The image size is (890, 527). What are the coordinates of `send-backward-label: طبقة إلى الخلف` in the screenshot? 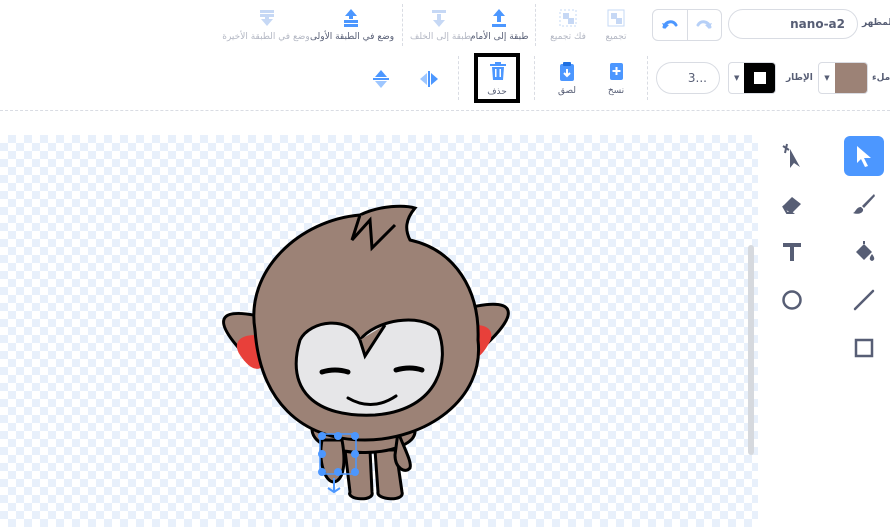 It's located at (441, 37).